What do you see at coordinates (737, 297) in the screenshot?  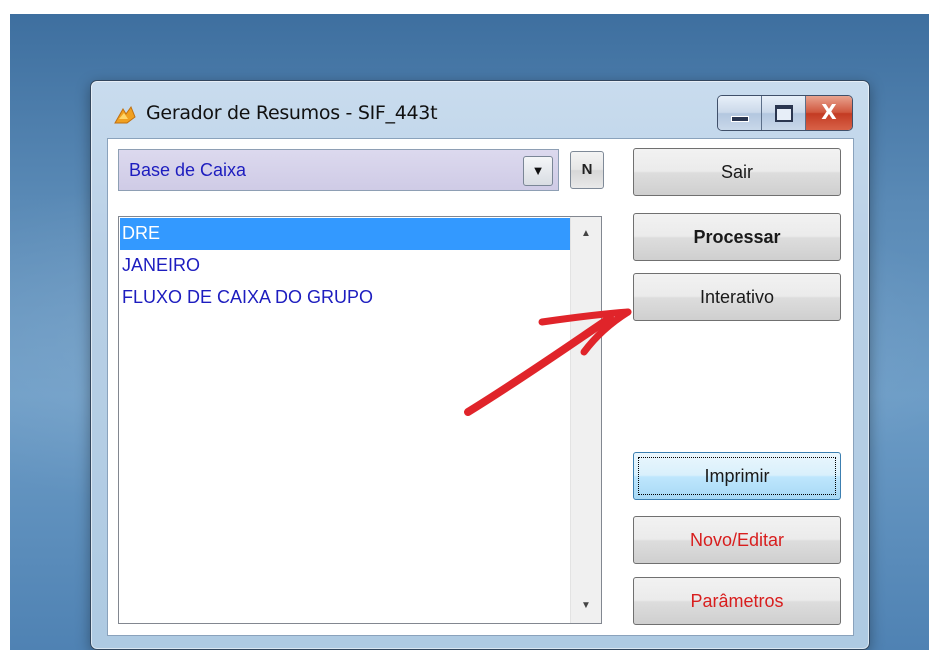 I see `interativo-button: Interativo` at bounding box center [737, 297].